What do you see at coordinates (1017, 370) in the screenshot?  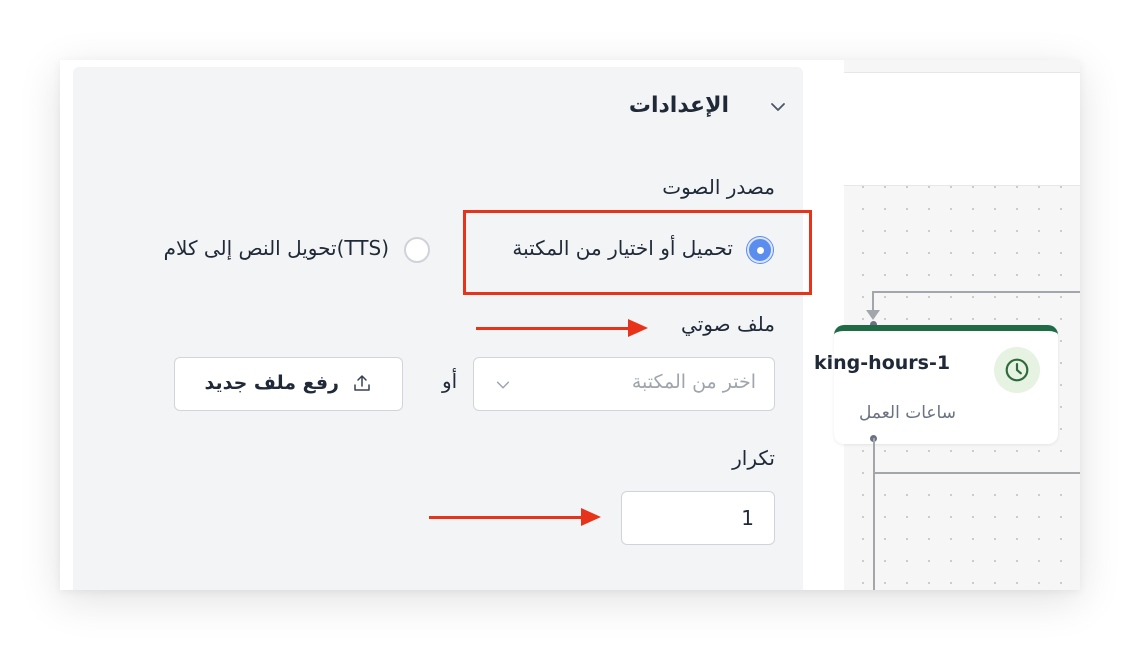 I see `clock-icon` at bounding box center [1017, 370].